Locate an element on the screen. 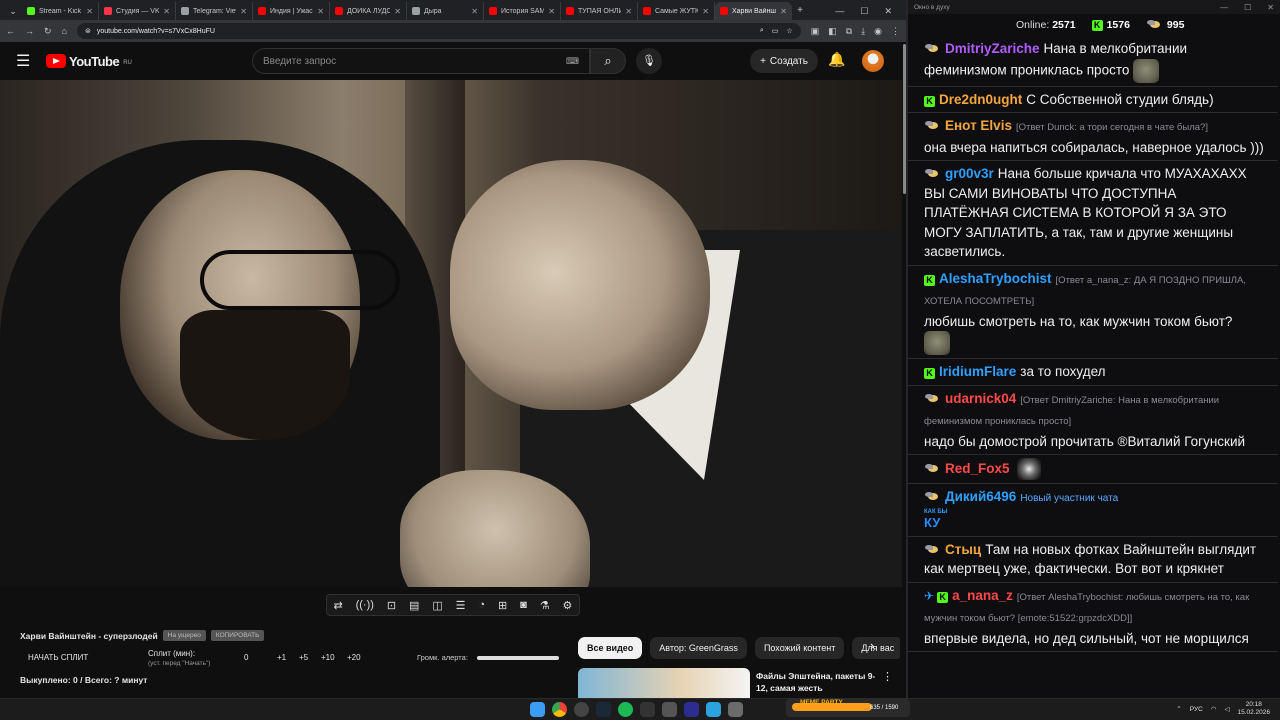  audio-wave-icon: ((·)) is located at coordinates (365, 605).